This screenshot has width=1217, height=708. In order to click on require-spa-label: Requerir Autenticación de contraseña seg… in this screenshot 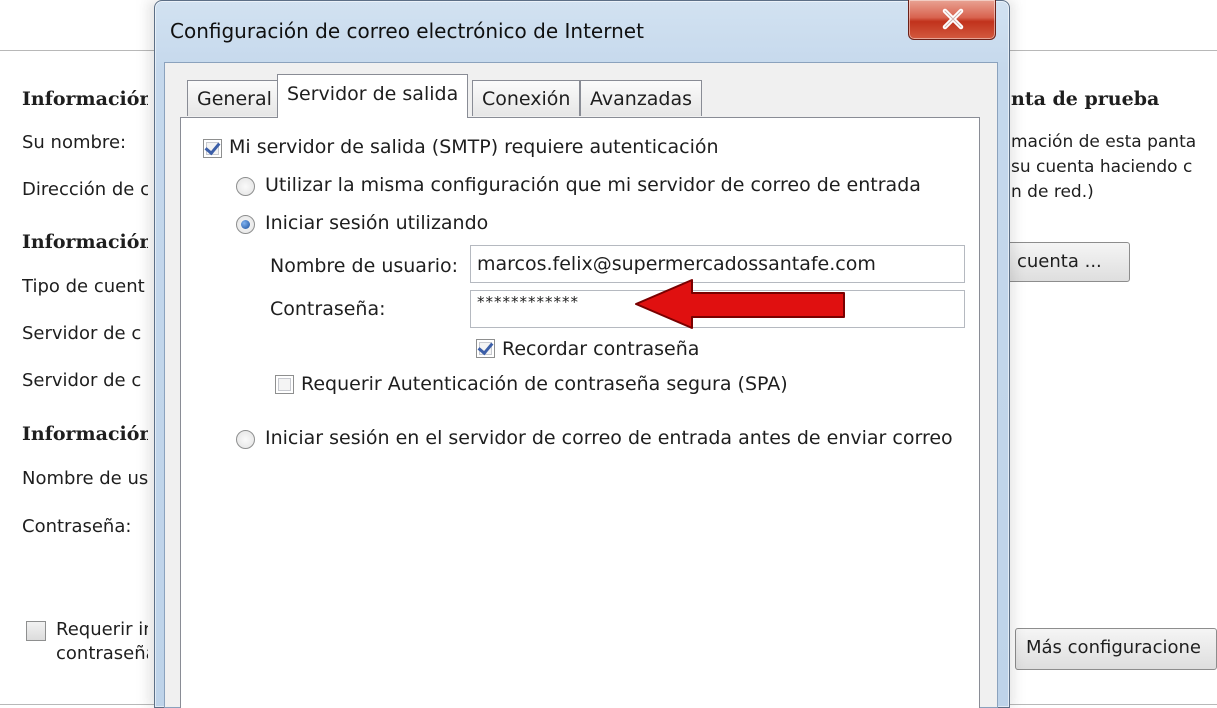, I will do `click(544, 384)`.